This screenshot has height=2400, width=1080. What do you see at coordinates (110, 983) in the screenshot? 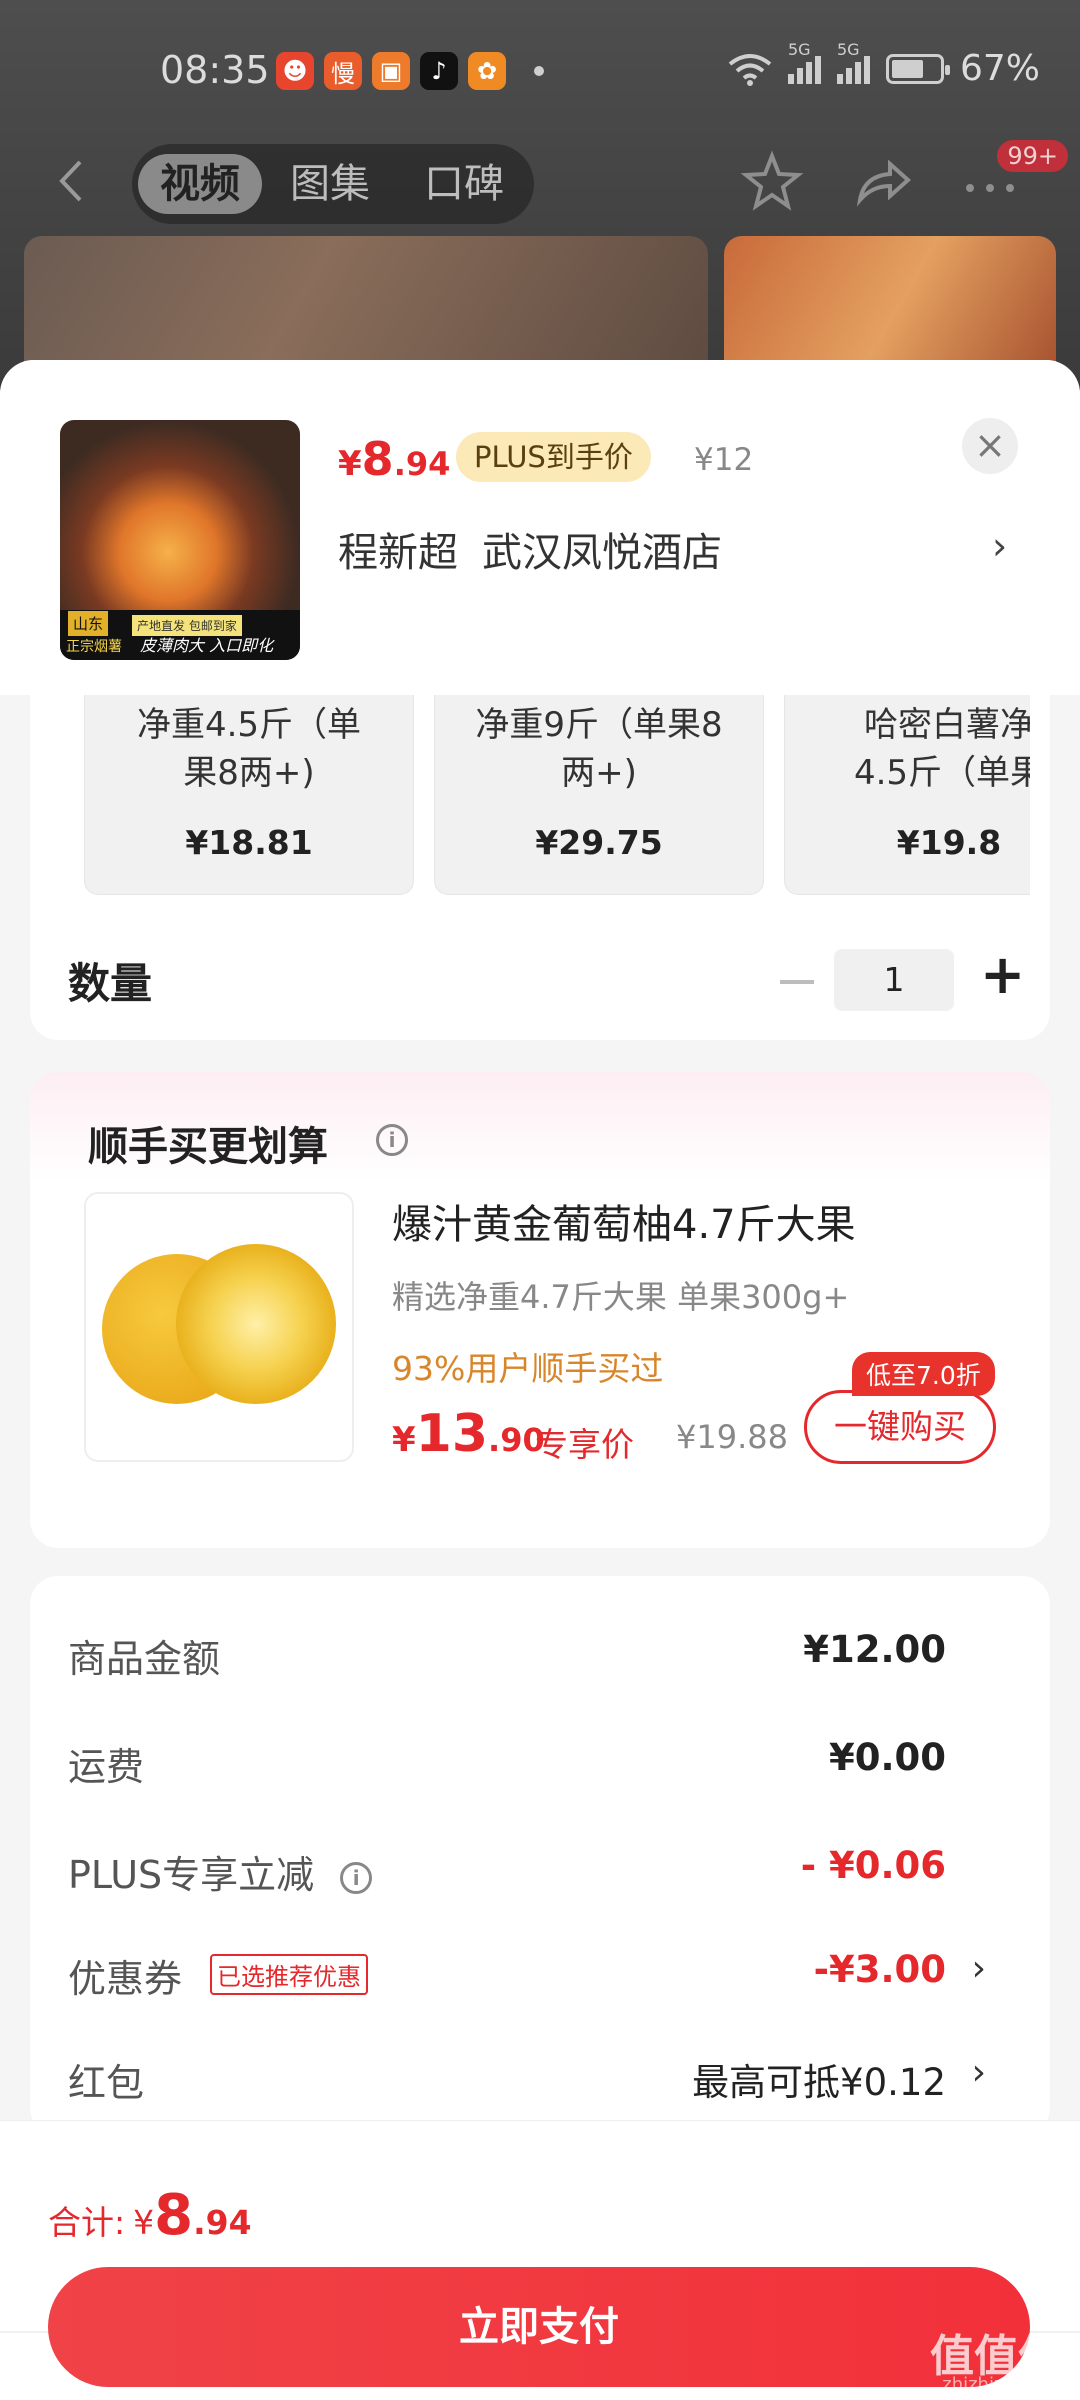
I see `quantity-label: 数量` at bounding box center [110, 983].